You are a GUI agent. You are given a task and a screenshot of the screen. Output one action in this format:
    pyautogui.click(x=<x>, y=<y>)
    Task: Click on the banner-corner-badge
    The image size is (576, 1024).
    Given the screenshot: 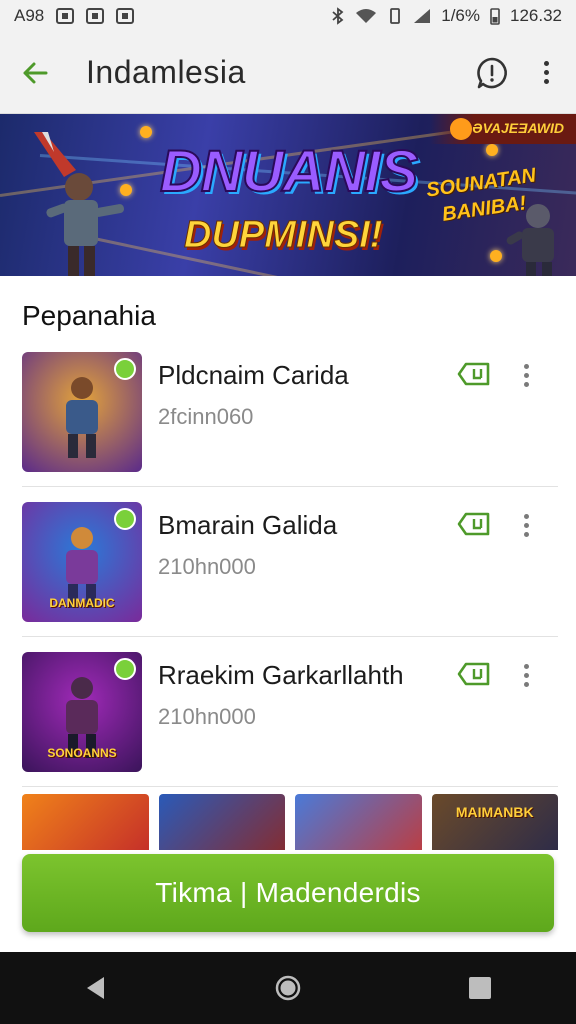 What is the action you would take?
    pyautogui.click(x=461, y=129)
    